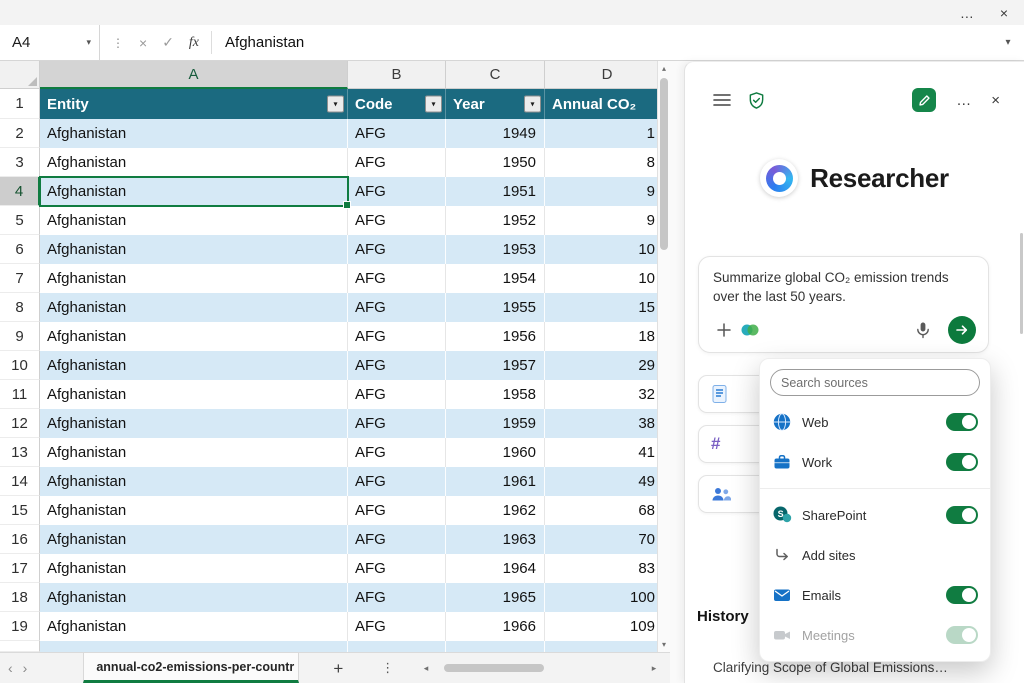 Image resolution: width=1024 pixels, height=683 pixels. I want to click on window-close-icon: ×, so click(1004, 13).